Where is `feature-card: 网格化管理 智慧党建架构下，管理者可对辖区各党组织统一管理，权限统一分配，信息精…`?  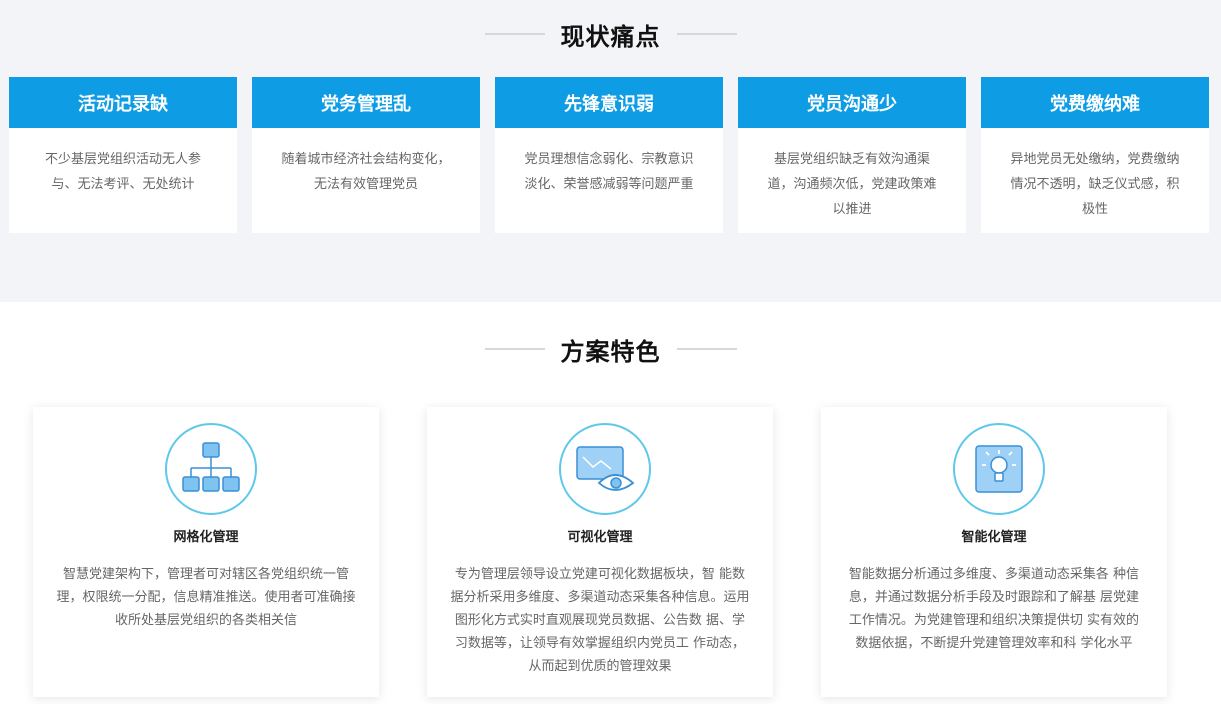 feature-card: 网格化管理 智慧党建架构下，管理者可对辖区各党组织统一管理，权限统一分配，信息精… is located at coordinates (206, 552).